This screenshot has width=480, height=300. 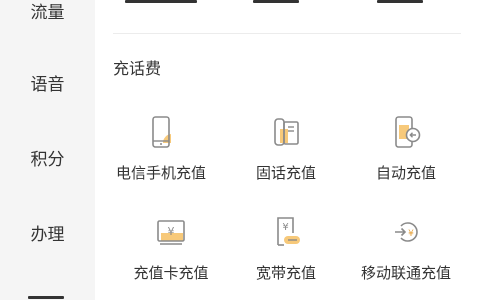 I want to click on tile-auto-recharge: 自动充值, so click(x=406, y=153).